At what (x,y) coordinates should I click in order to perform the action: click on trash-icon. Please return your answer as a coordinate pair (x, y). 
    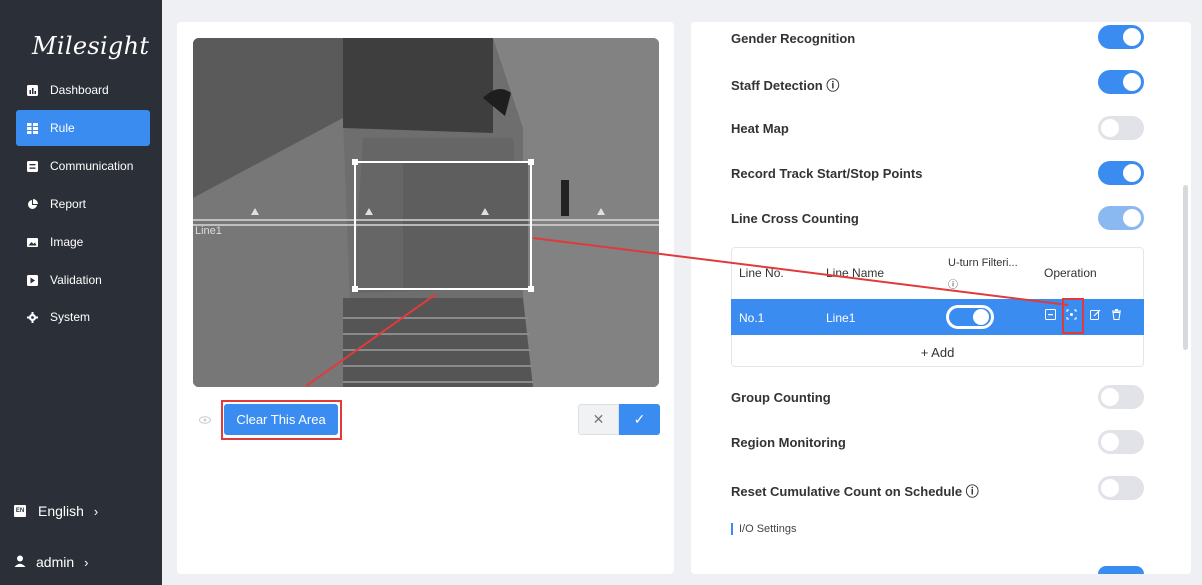
    Looking at the image, I should click on (1116, 314).